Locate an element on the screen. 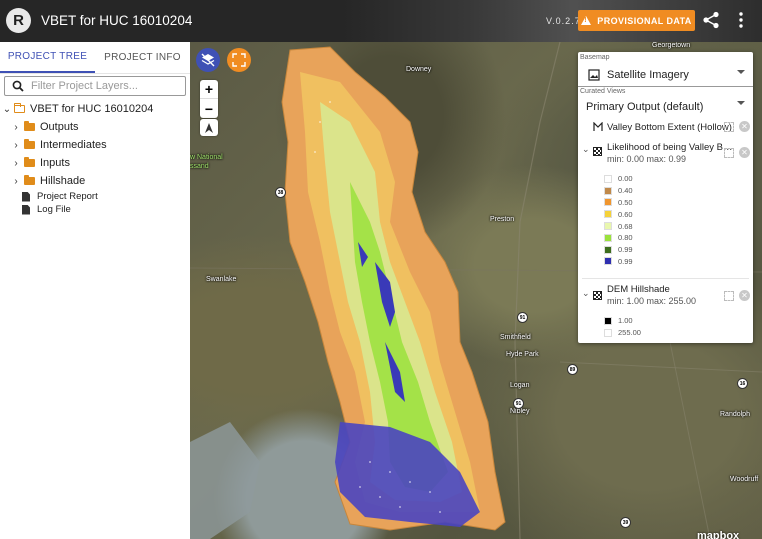  raster-icon is located at coordinates (597, 151).